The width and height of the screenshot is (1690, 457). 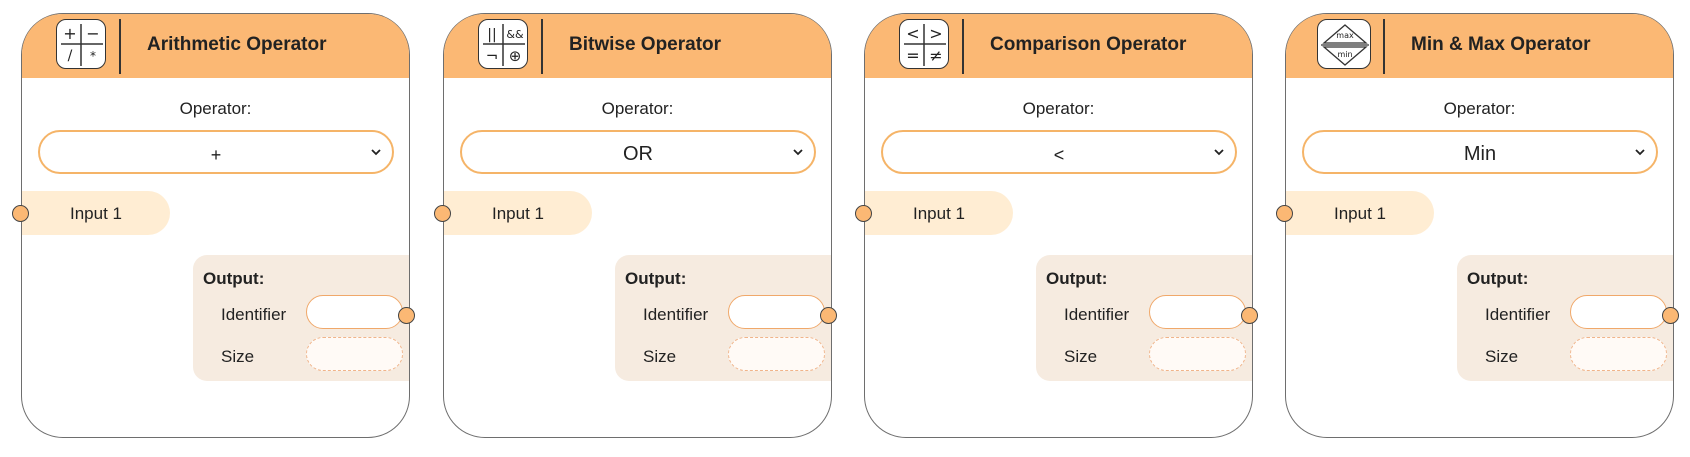 I want to click on node-title: Bitwise Operator, so click(x=645, y=44).